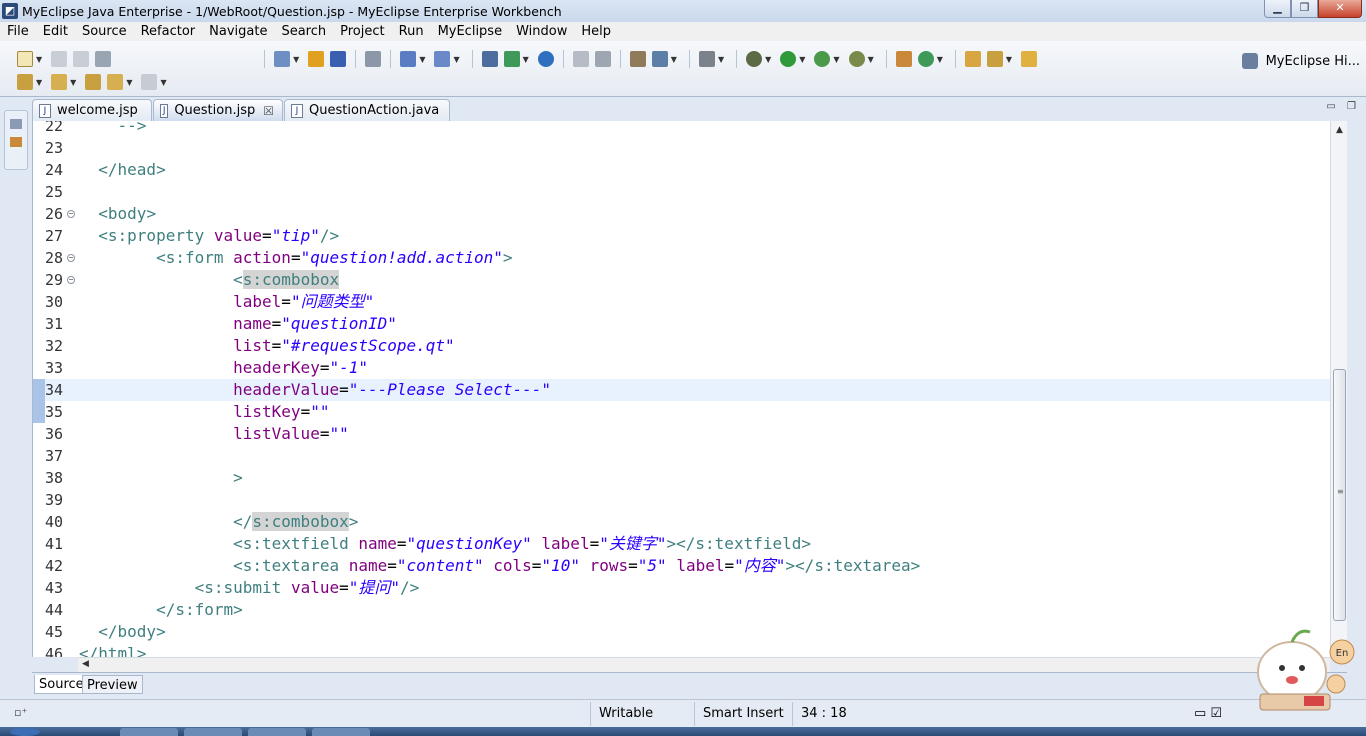  Describe the element at coordinates (442, 59) in the screenshot. I see `wand-icon` at that location.